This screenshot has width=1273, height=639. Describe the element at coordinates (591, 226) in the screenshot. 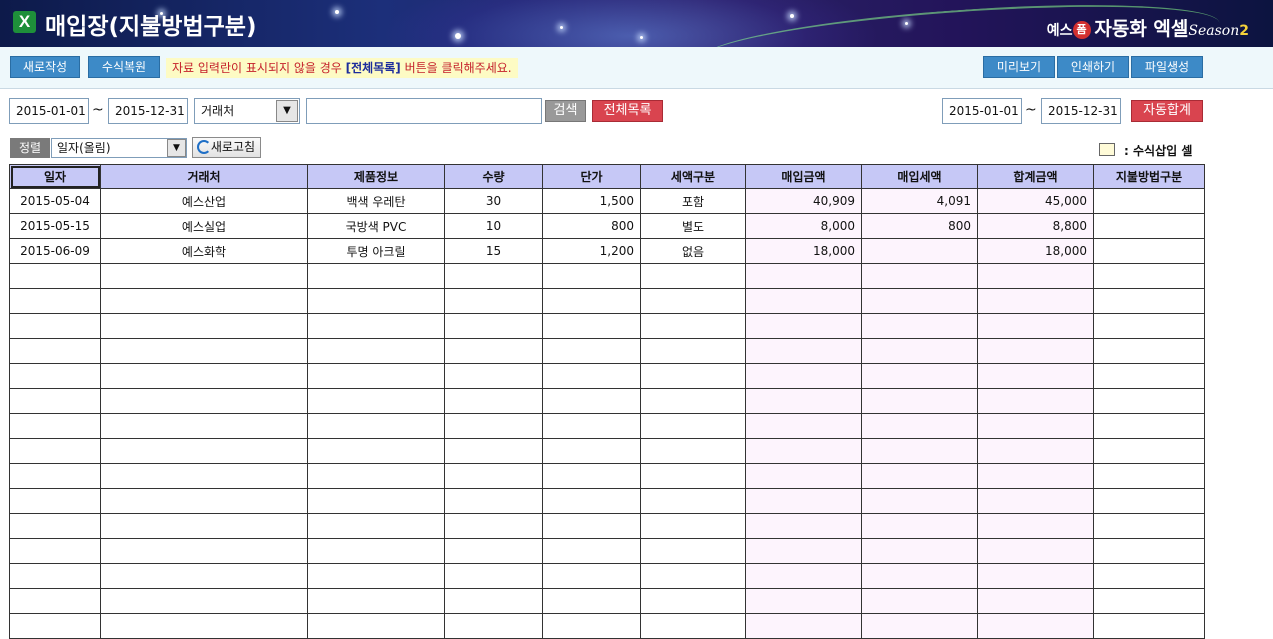

I see `table-cell: 800` at that location.